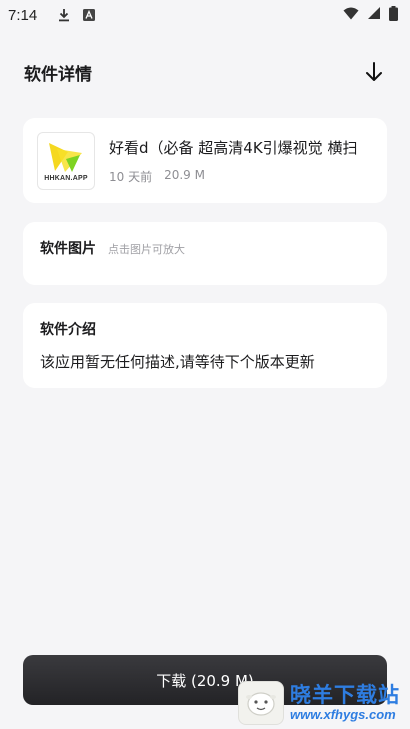 This screenshot has height=729, width=410. Describe the element at coordinates (205, 345) in the screenshot. I see `intro-section: 软件介绍 该应用暂无任何描述,请等待下个版本更新` at that location.